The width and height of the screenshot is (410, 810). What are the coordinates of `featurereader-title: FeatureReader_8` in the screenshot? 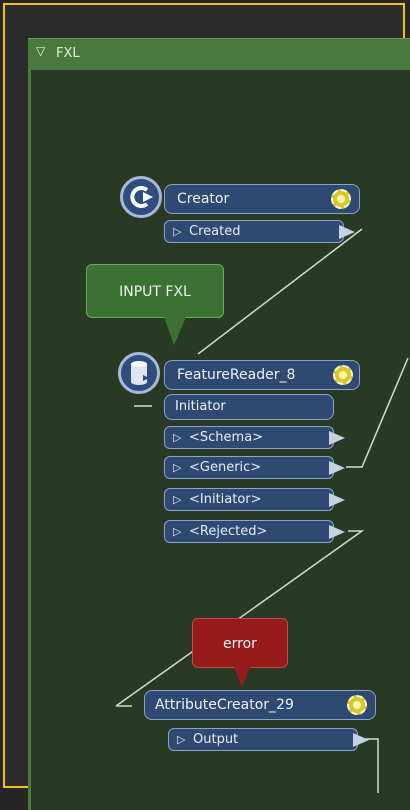 It's located at (236, 375).